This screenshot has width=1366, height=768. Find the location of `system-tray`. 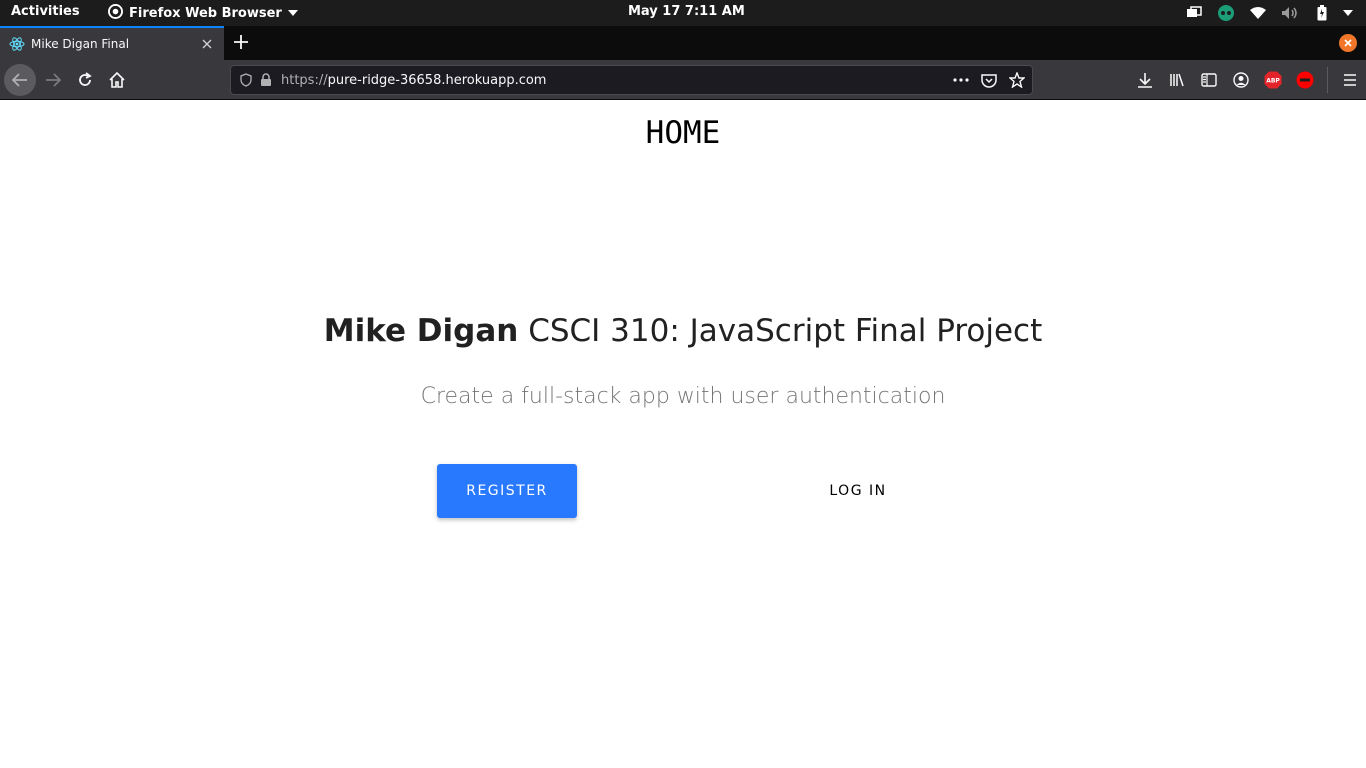

system-tray is located at coordinates (1265, 13).